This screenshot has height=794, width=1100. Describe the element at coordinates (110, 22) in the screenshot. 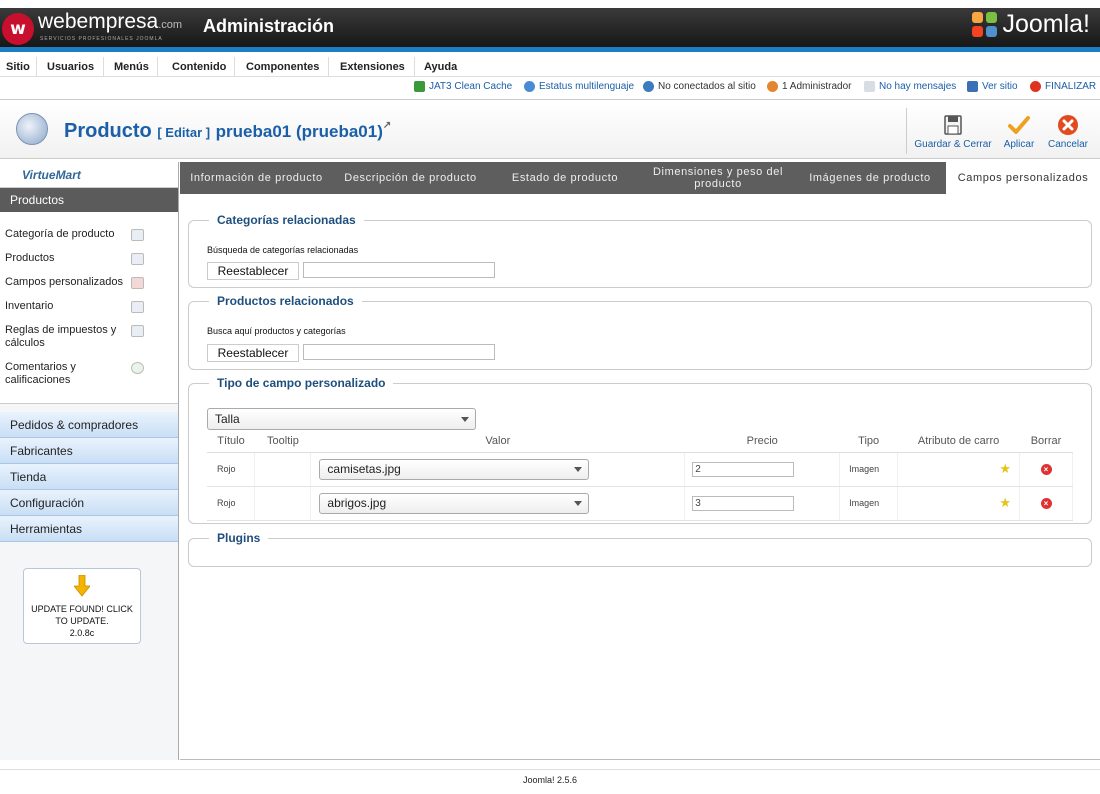

I see `brand-name: webempresa.com` at that location.